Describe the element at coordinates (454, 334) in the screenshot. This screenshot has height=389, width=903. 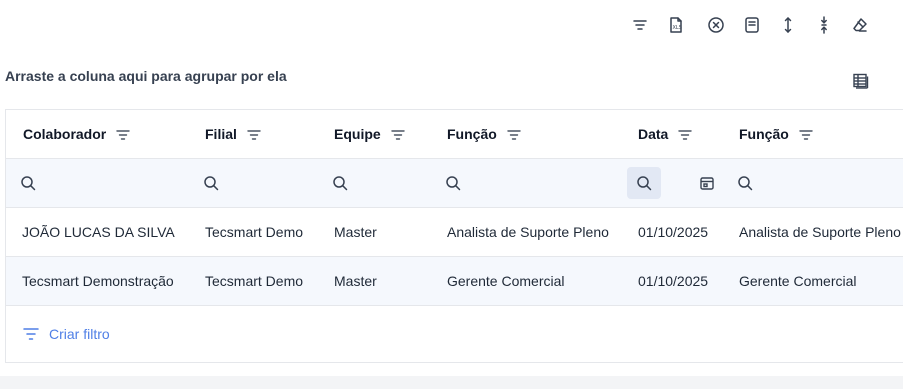
I see `grid-footer: Criar filtro` at that location.